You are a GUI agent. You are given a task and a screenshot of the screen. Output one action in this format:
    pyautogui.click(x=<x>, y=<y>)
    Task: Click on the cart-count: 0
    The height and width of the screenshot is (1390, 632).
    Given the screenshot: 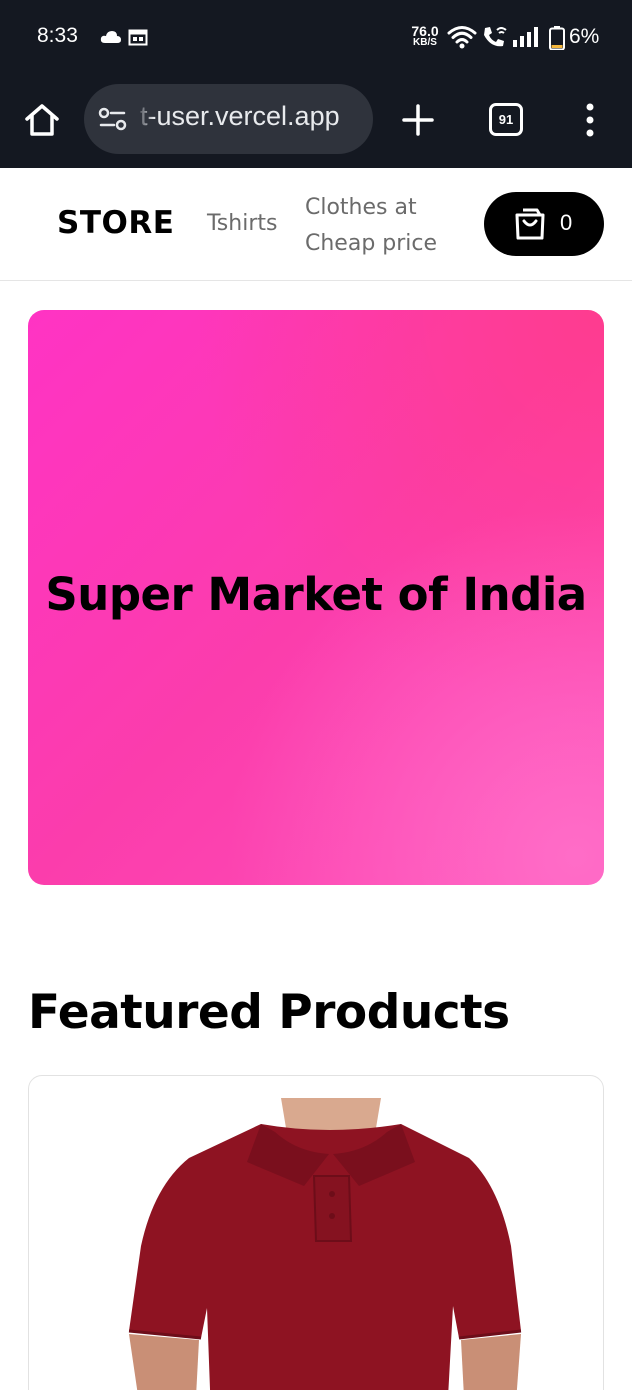 What is the action you would take?
    pyautogui.click(x=566, y=222)
    